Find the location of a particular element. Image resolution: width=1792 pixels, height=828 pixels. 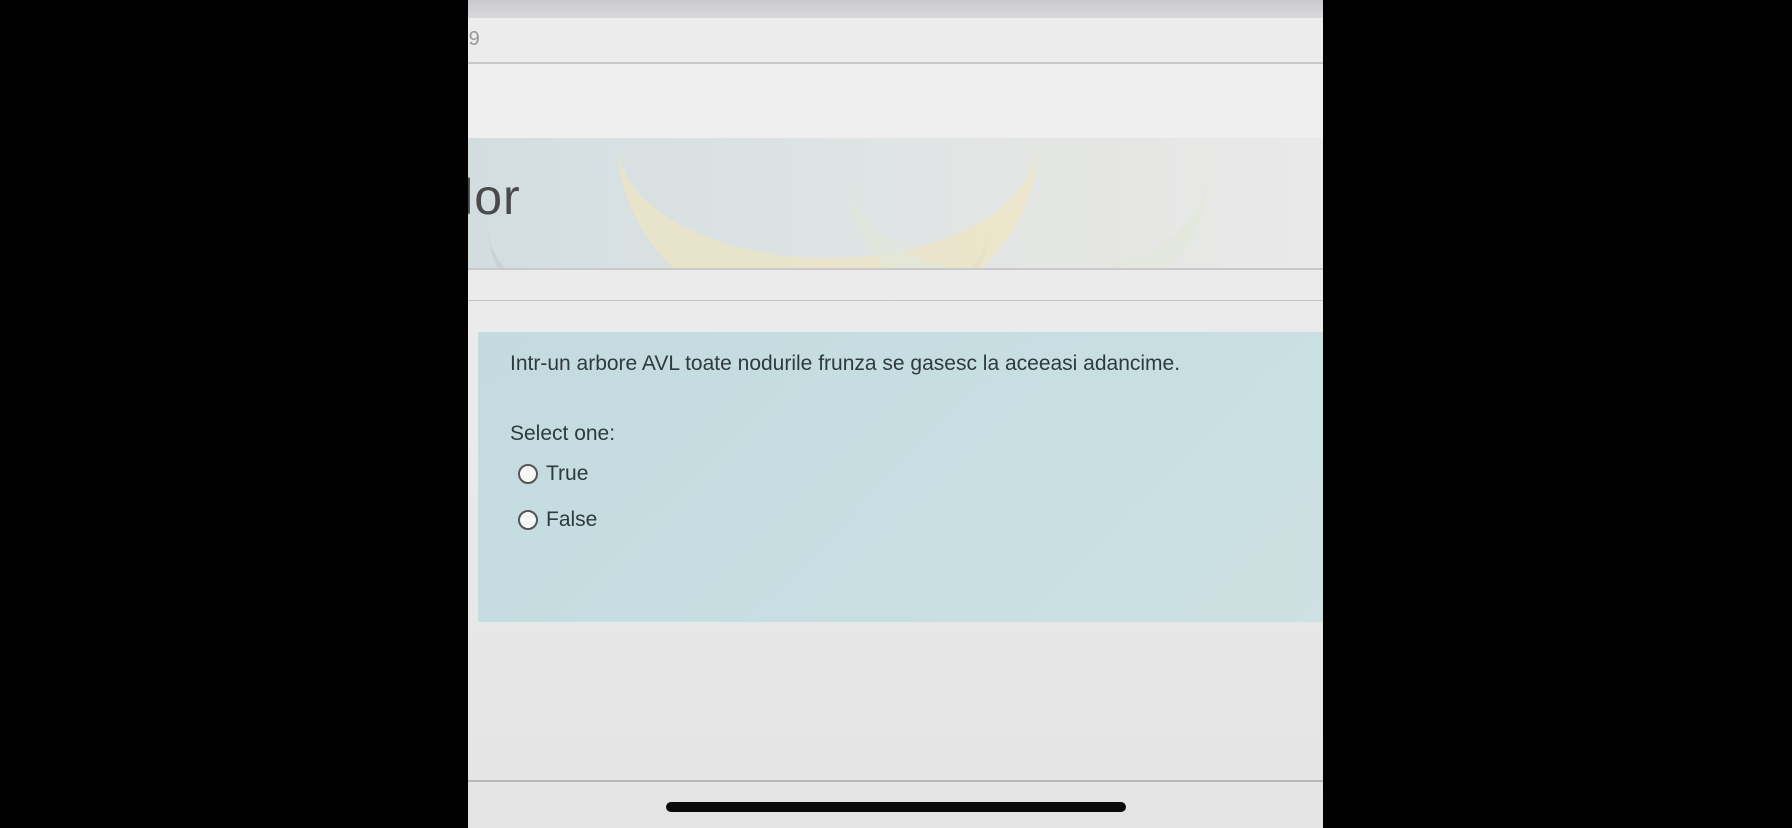

option-true-label: True is located at coordinates (567, 473).